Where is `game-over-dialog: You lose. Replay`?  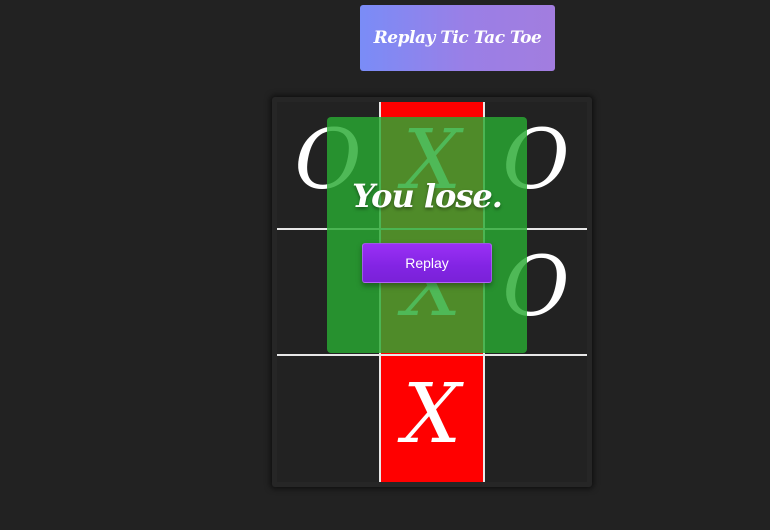 game-over-dialog: You lose. Replay is located at coordinates (427, 235).